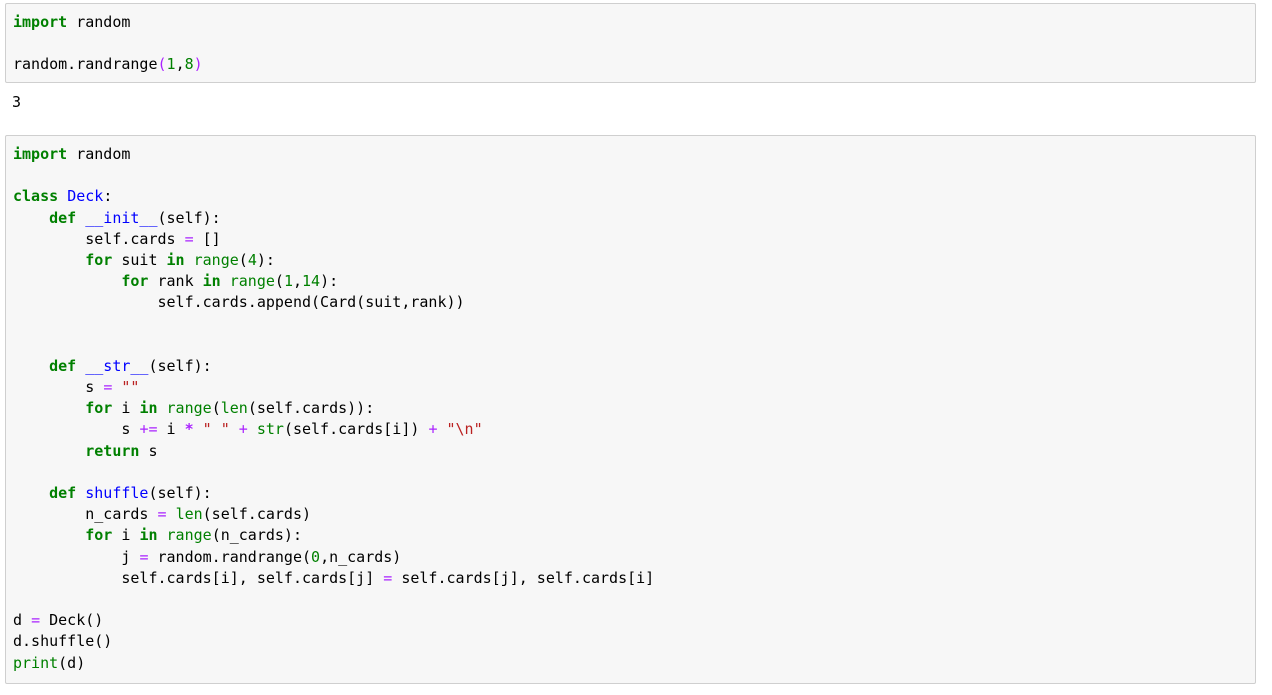 Image resolution: width=1272 pixels, height=695 pixels. Describe the element at coordinates (311, 408) in the screenshot. I see `code-text: (self.cards)):` at that location.